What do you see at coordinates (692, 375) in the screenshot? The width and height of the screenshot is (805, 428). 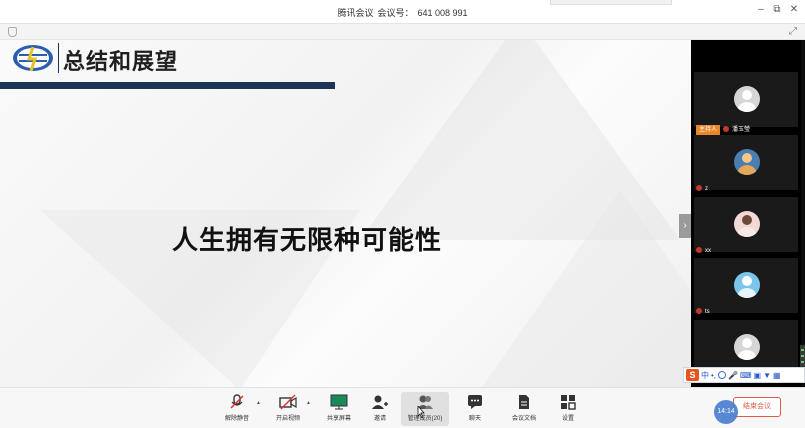 I see `sogou-icon: S` at bounding box center [692, 375].